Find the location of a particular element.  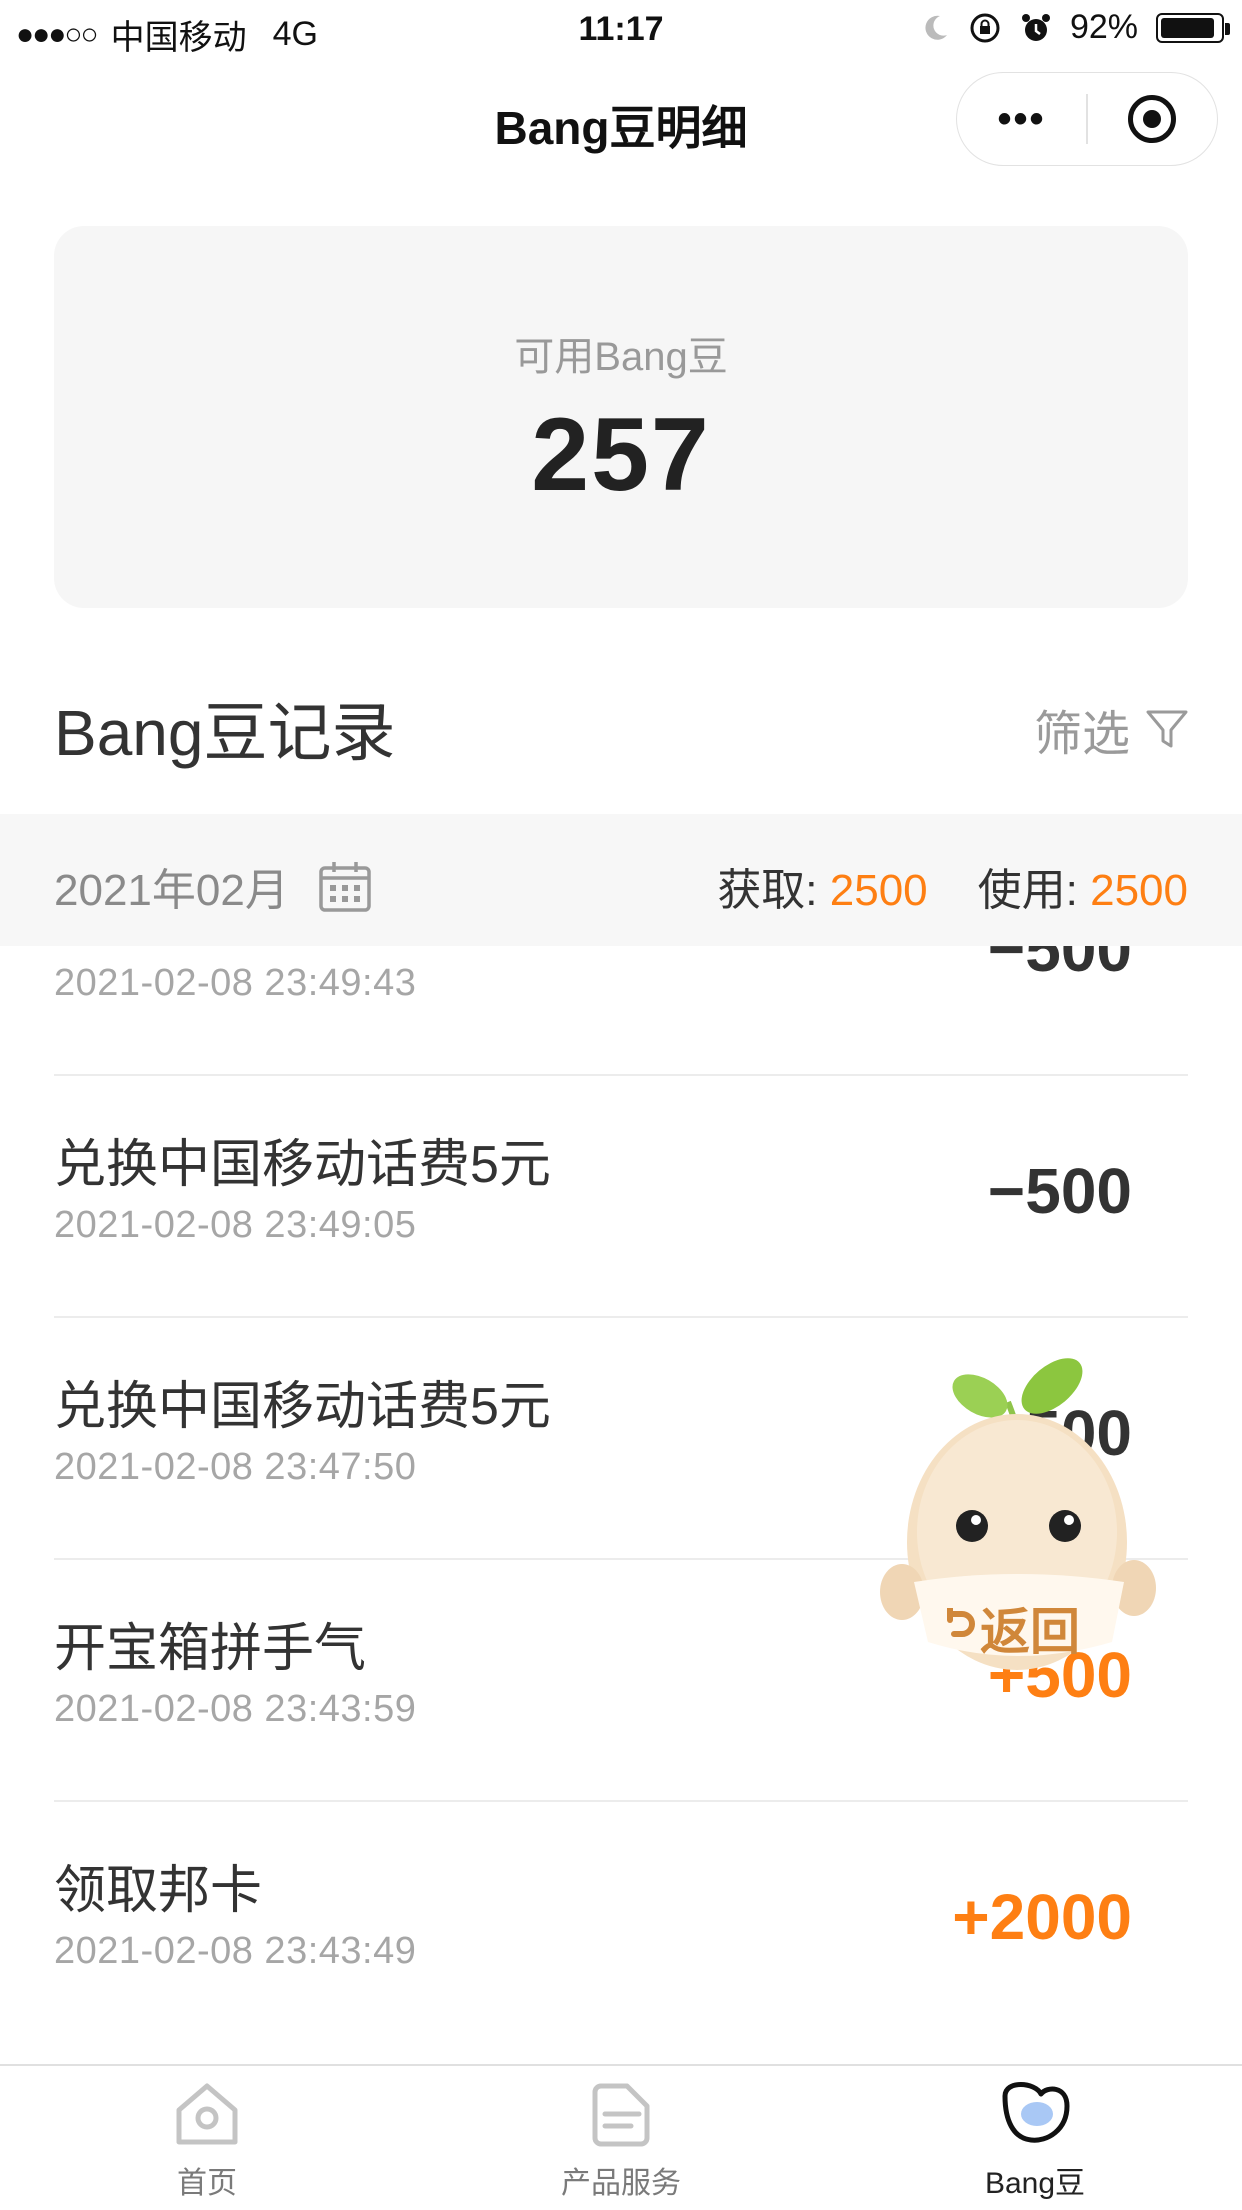

used-label: 使用: is located at coordinates (1034, 890).